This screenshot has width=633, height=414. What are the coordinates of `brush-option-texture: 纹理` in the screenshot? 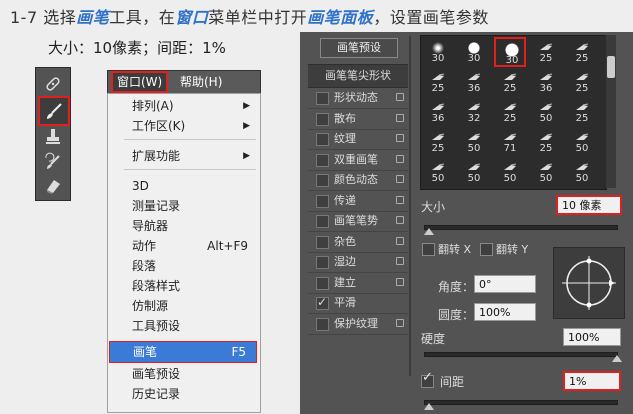 It's located at (358, 139).